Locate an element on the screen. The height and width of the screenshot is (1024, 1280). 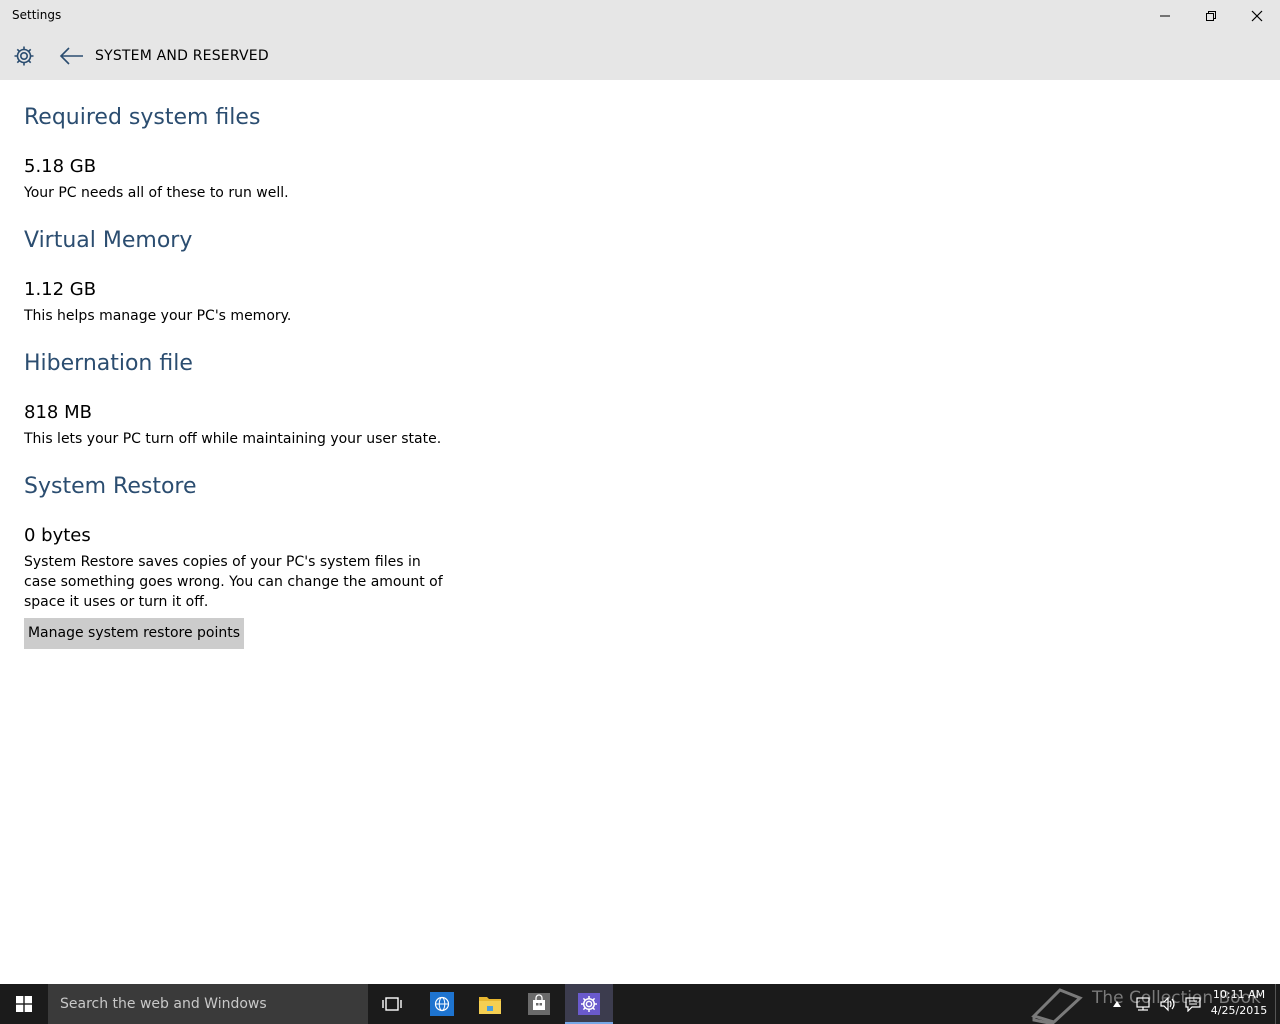
folder-icon is located at coordinates (490, 1005).